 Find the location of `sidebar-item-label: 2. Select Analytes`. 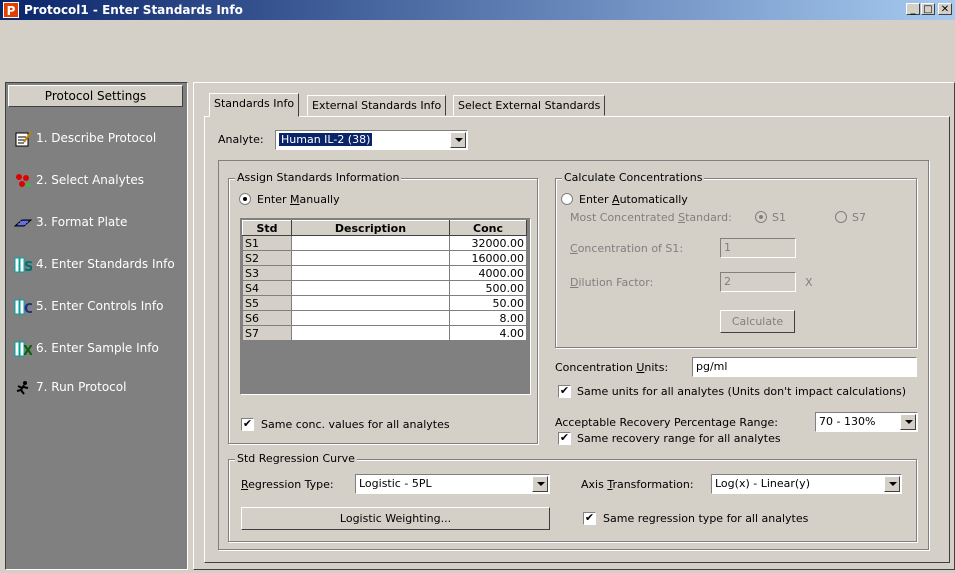

sidebar-item-label: 2. Select Analytes is located at coordinates (90, 180).